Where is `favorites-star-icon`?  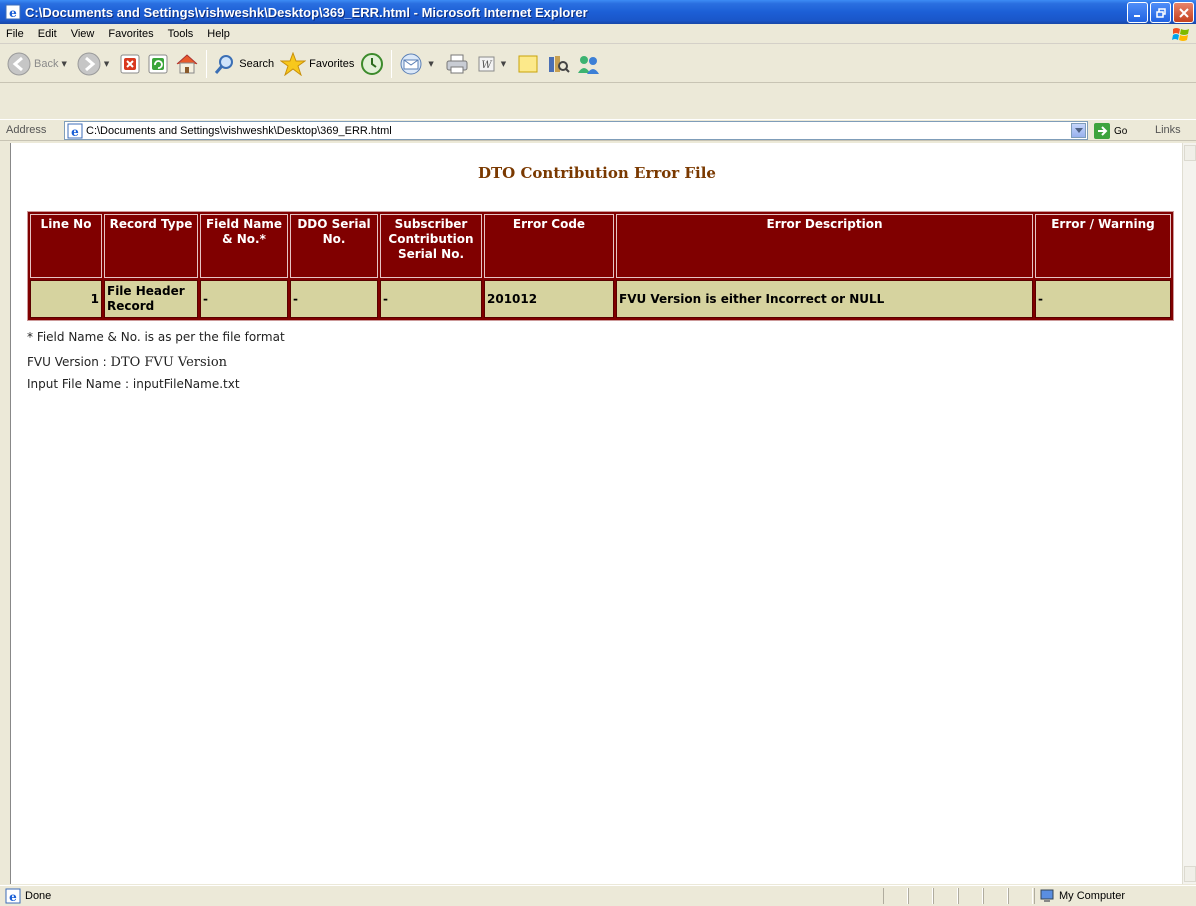
favorites-star-icon is located at coordinates (293, 63).